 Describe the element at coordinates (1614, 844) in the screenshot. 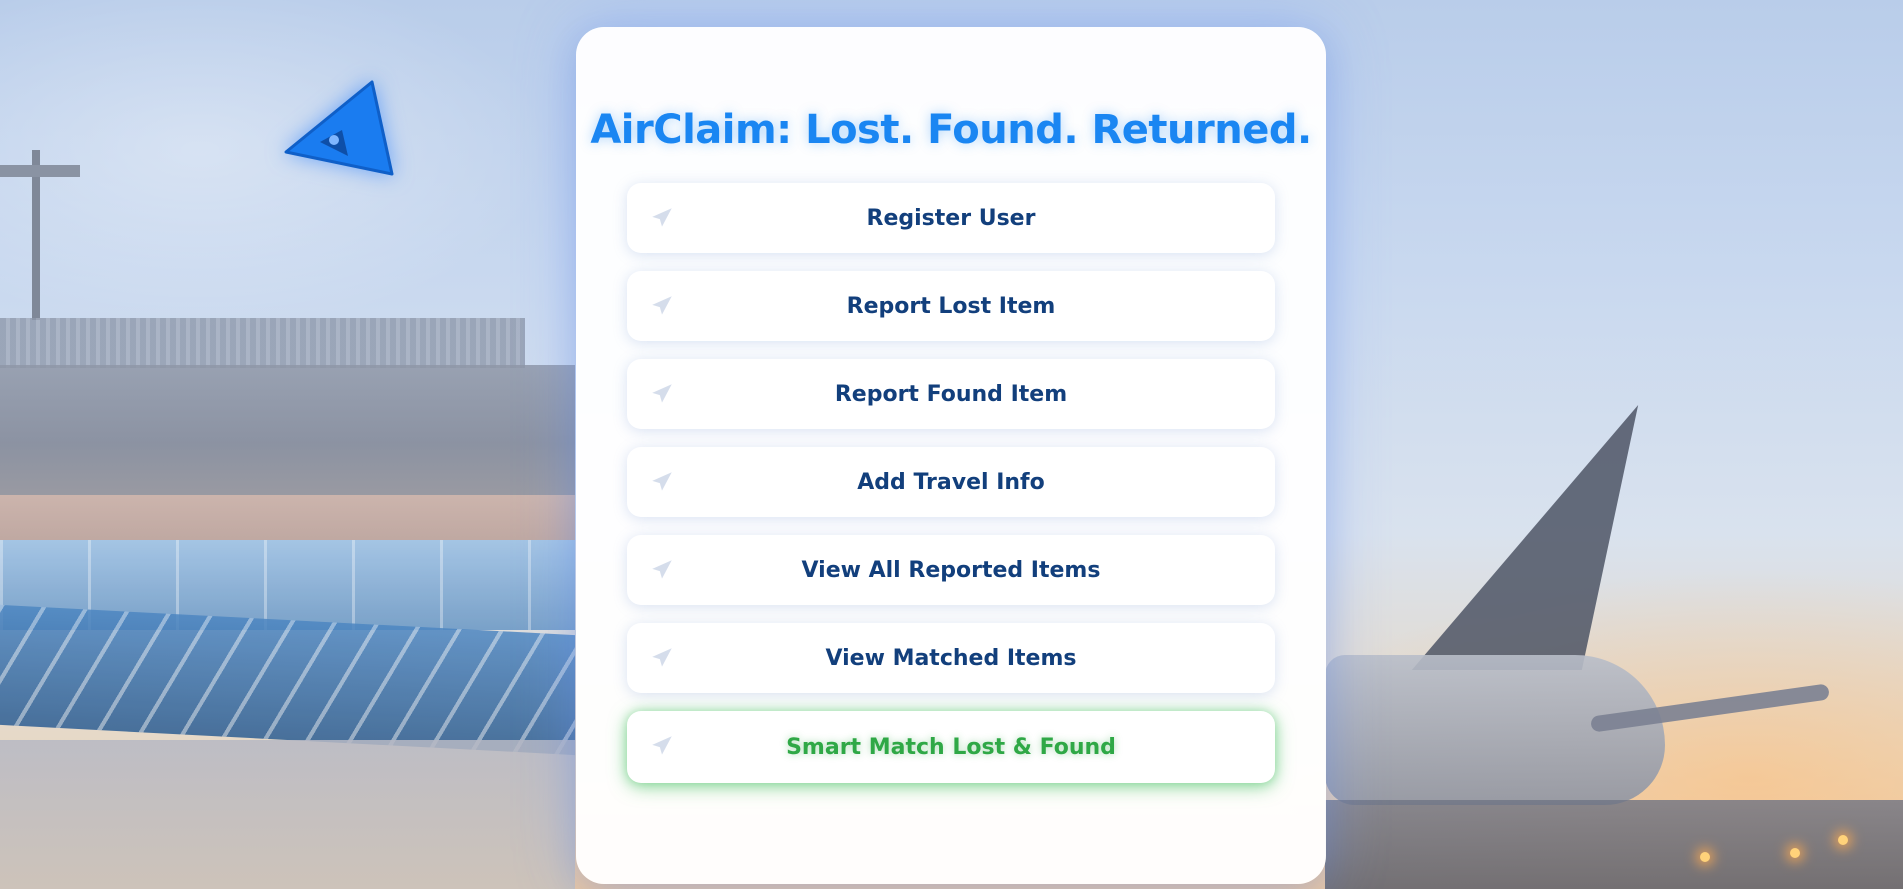

I see `apron-right` at that location.